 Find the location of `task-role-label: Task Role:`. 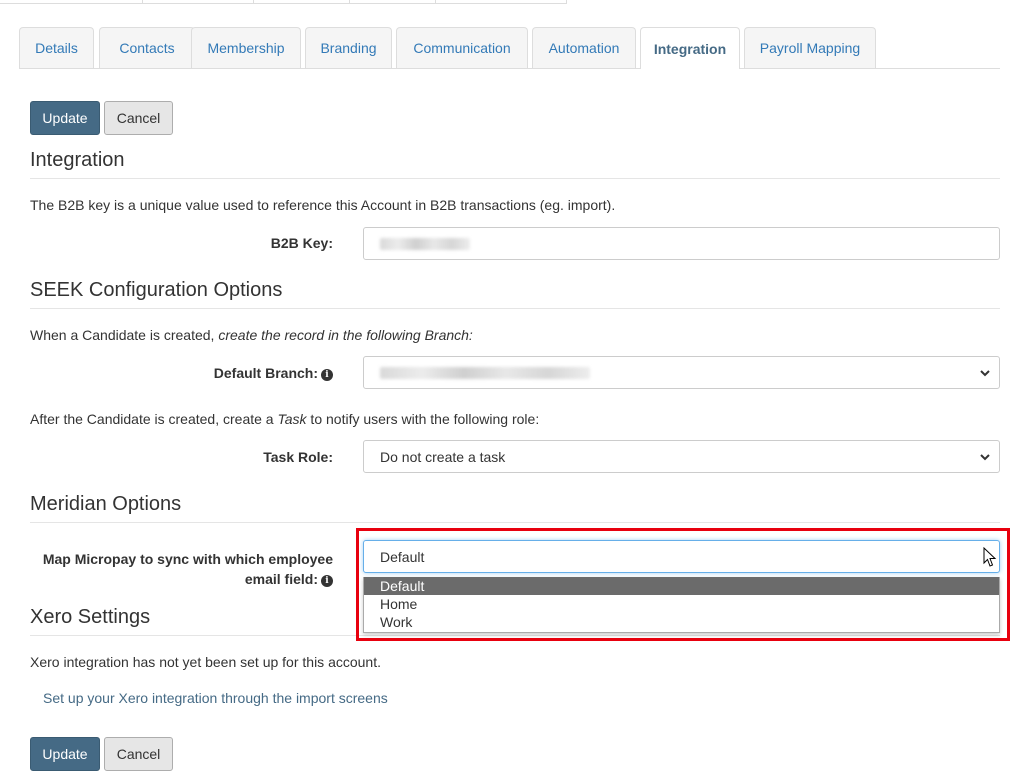

task-role-label: Task Role: is located at coordinates (298, 457).